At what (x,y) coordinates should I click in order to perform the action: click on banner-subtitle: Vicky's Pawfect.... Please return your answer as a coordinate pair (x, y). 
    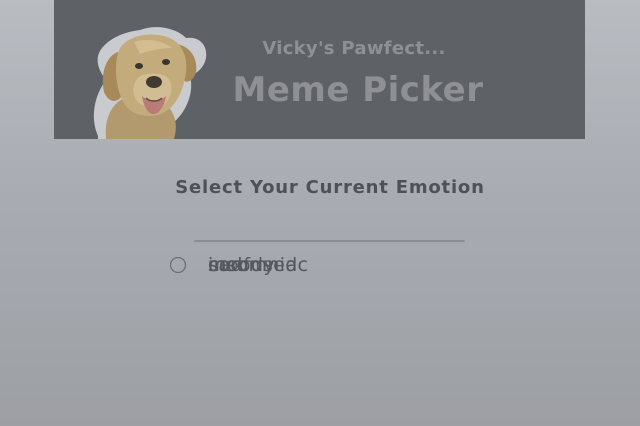
    Looking at the image, I should click on (354, 48).